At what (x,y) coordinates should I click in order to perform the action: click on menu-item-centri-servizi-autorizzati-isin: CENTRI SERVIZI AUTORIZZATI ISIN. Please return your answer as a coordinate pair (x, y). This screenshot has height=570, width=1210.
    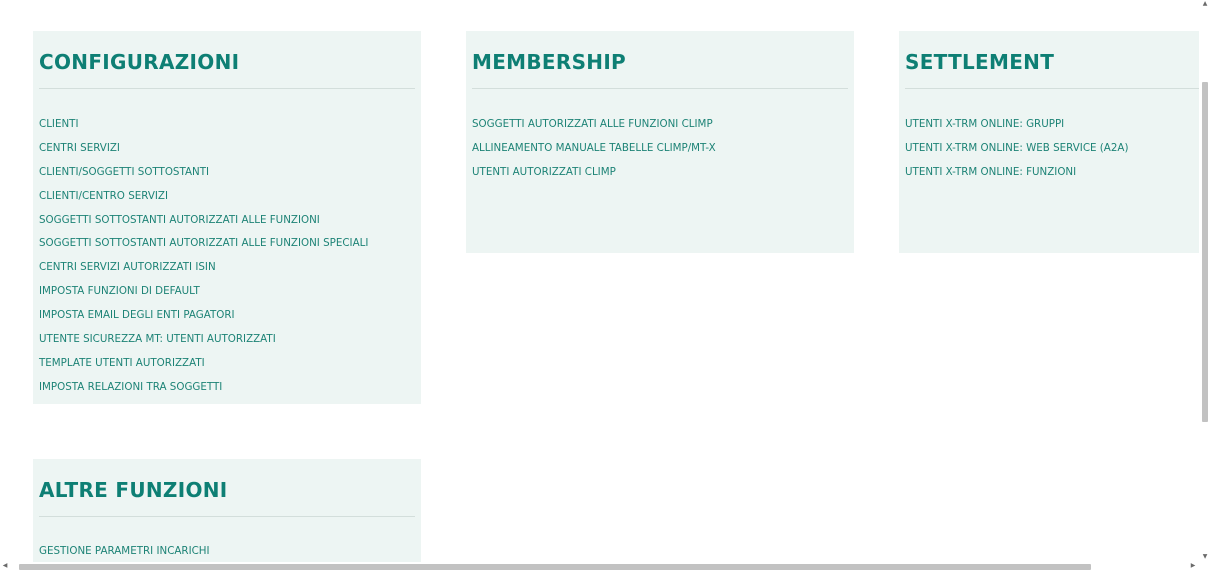
    Looking at the image, I should click on (227, 267).